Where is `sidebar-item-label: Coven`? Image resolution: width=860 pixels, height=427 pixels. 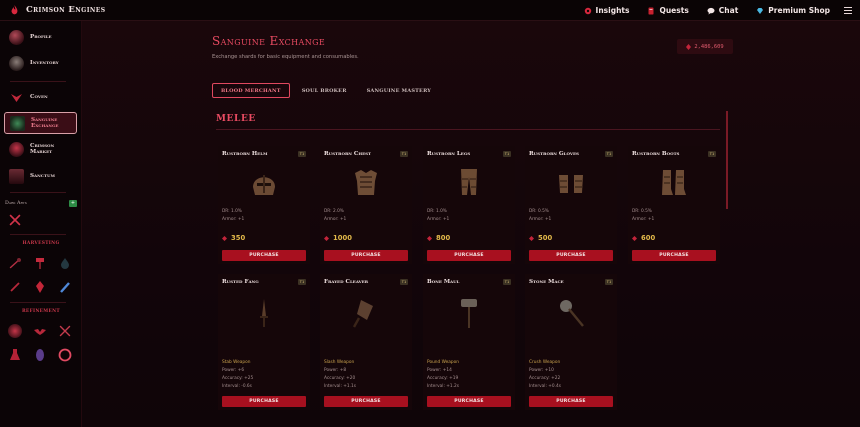
sidebar-item-label: Coven is located at coordinates (39, 96).